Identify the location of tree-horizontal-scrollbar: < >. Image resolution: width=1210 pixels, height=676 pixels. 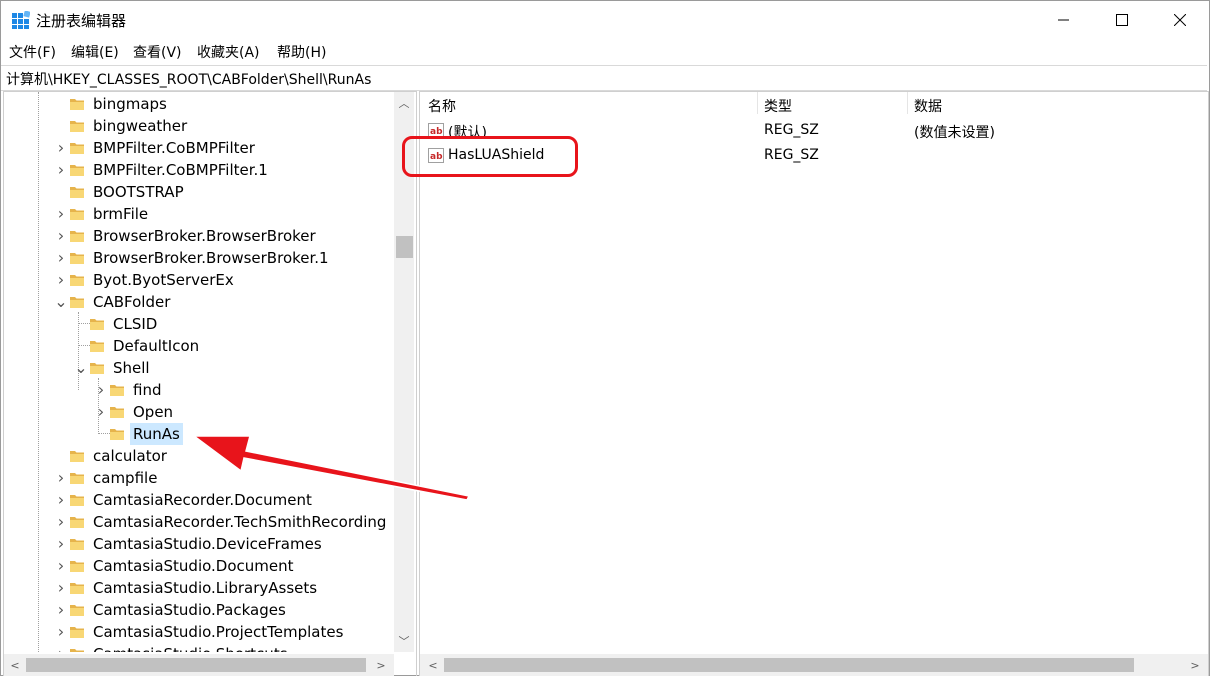
(199, 665).